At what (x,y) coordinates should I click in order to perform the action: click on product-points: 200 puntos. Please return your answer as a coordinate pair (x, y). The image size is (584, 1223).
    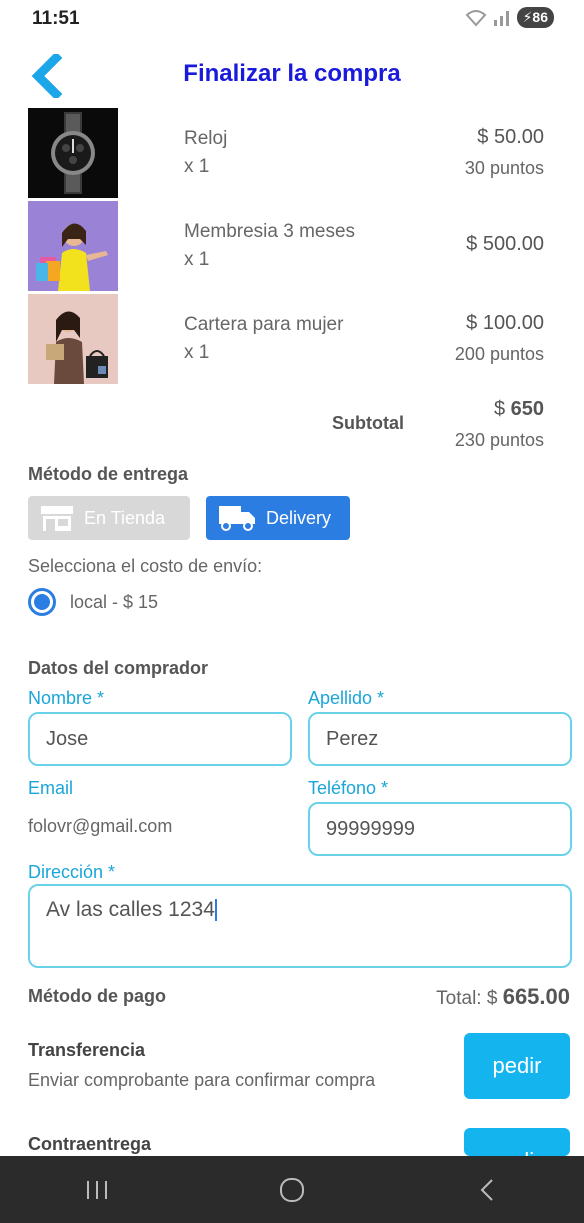
    Looking at the image, I should click on (499, 354).